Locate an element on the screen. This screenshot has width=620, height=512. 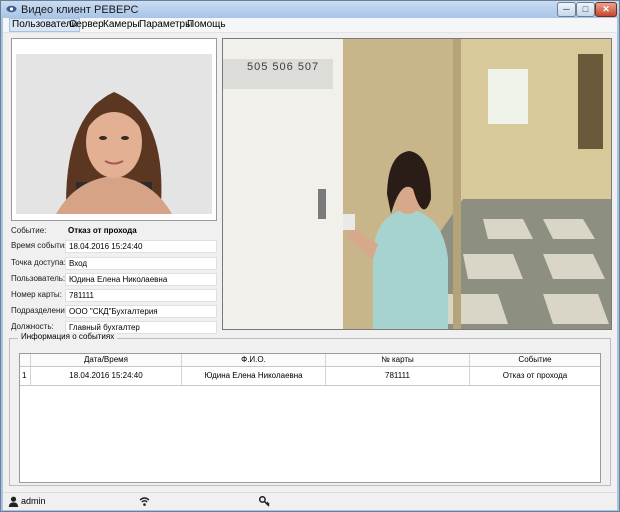
table-header: Дата/Время Ф.И.О. № карты Событие is located at coordinates (310, 360).